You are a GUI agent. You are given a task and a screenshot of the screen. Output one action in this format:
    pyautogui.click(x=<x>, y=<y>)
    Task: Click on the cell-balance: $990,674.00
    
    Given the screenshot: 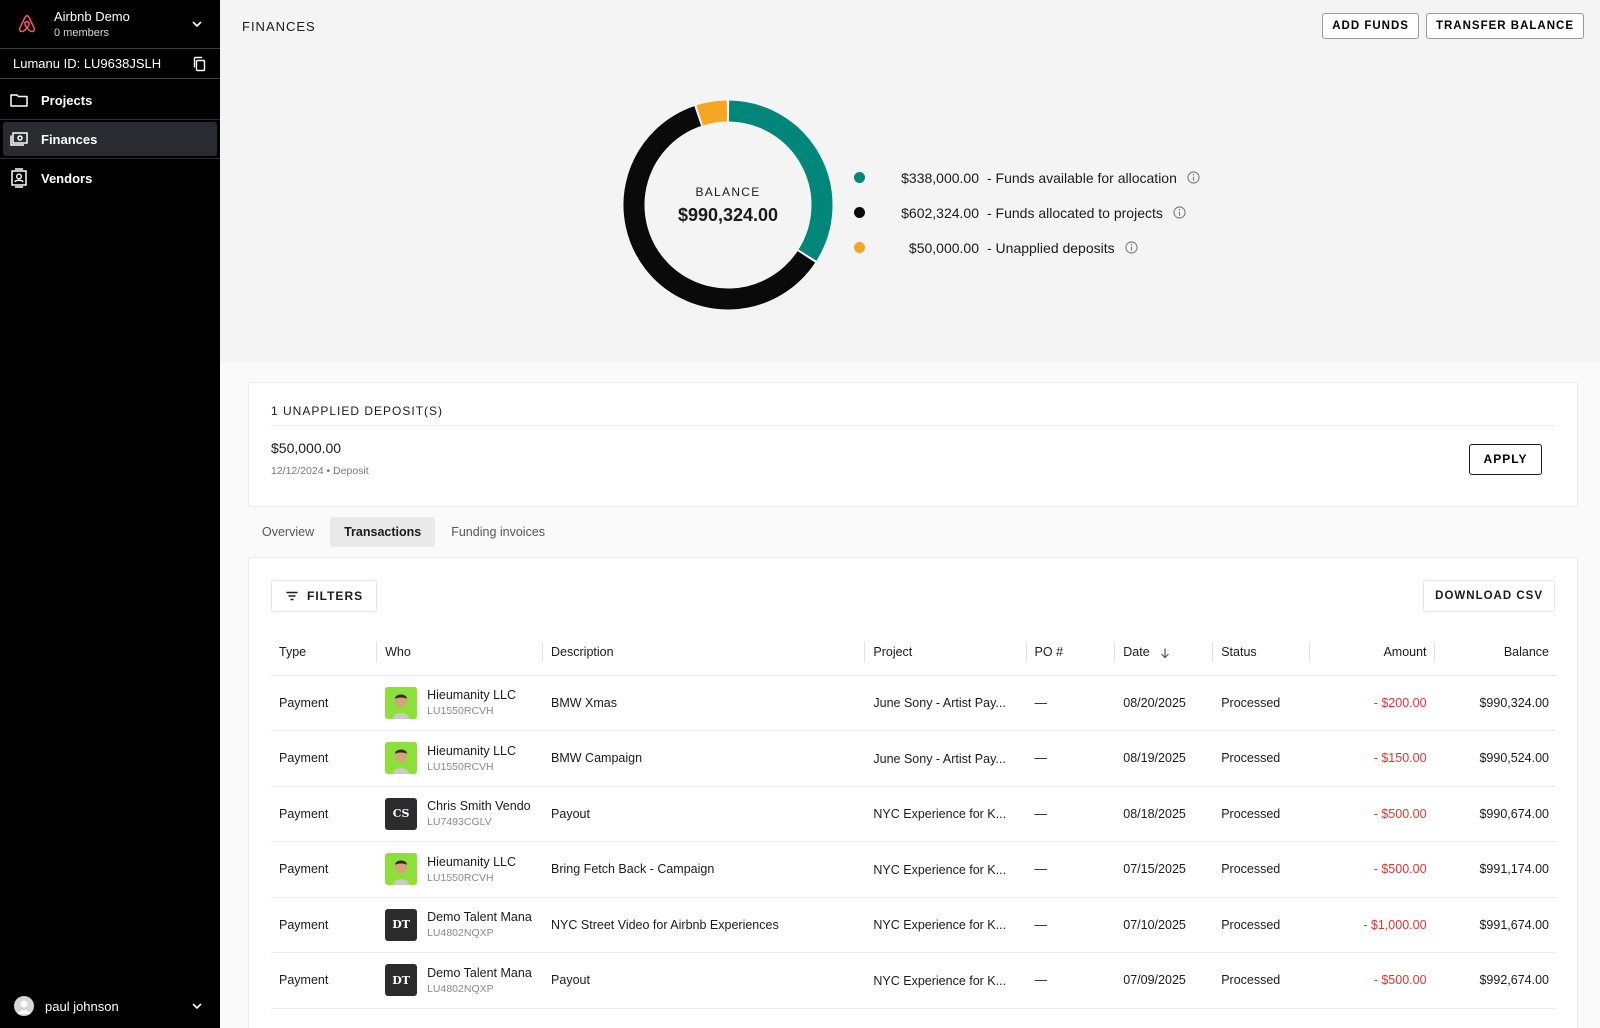 What is the action you would take?
    pyautogui.click(x=1495, y=814)
    